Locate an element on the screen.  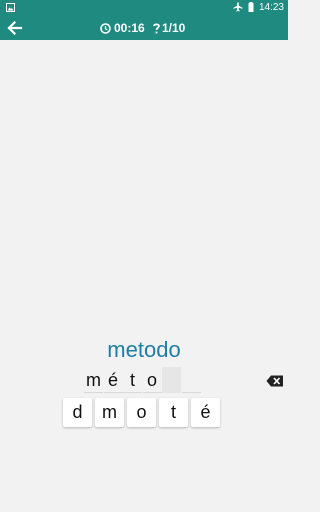
prompt-word: metodo is located at coordinates (144, 349).